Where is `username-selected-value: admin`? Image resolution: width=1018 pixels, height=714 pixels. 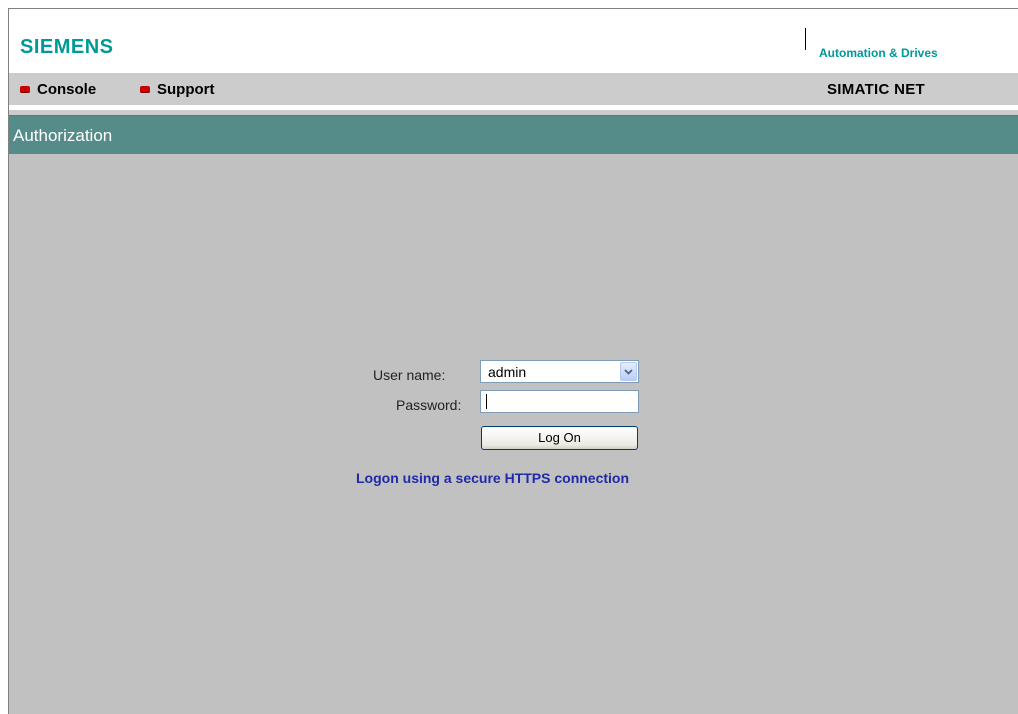
username-selected-value: admin is located at coordinates (507, 371).